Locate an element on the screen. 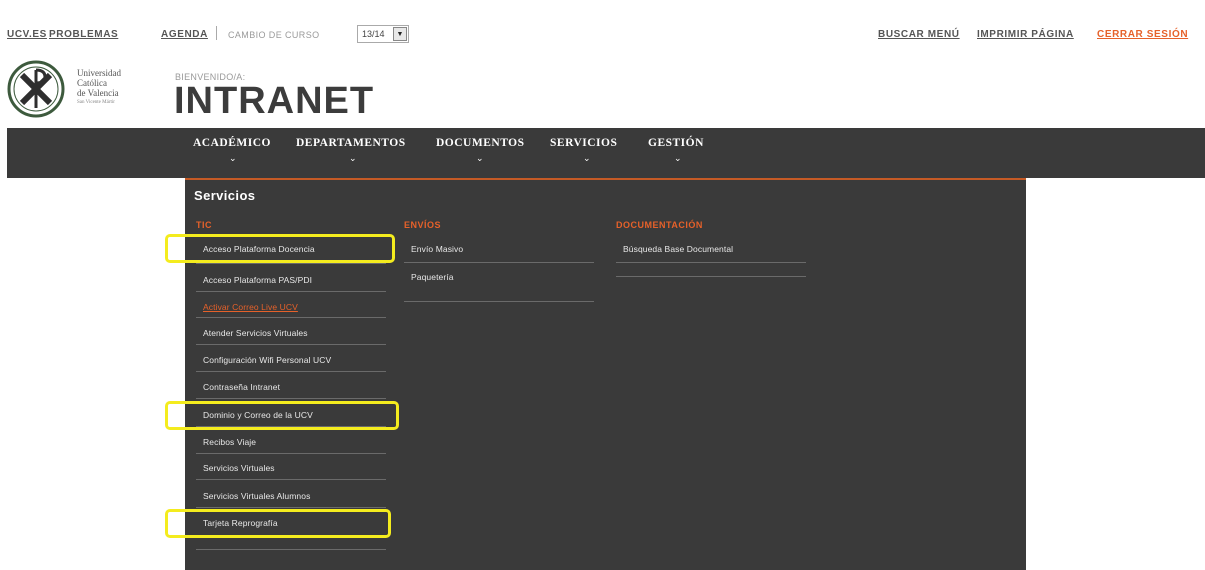 The image size is (1205, 570). nav-servicios: SERVICIOS is located at coordinates (583, 143).